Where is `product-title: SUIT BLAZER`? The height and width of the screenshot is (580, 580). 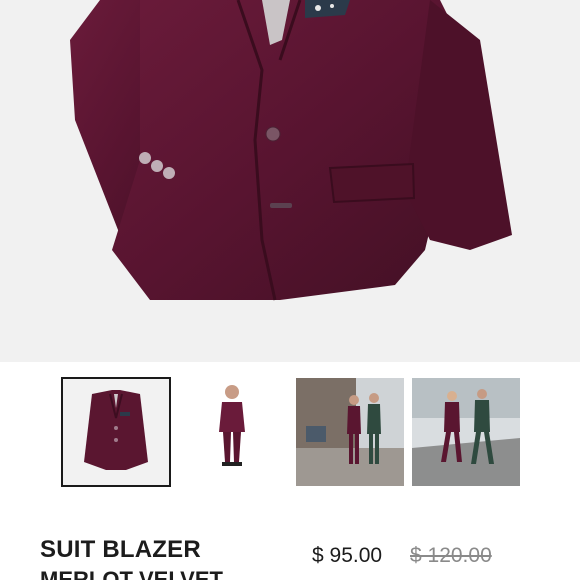
product-title: SUIT BLAZER is located at coordinates (120, 549).